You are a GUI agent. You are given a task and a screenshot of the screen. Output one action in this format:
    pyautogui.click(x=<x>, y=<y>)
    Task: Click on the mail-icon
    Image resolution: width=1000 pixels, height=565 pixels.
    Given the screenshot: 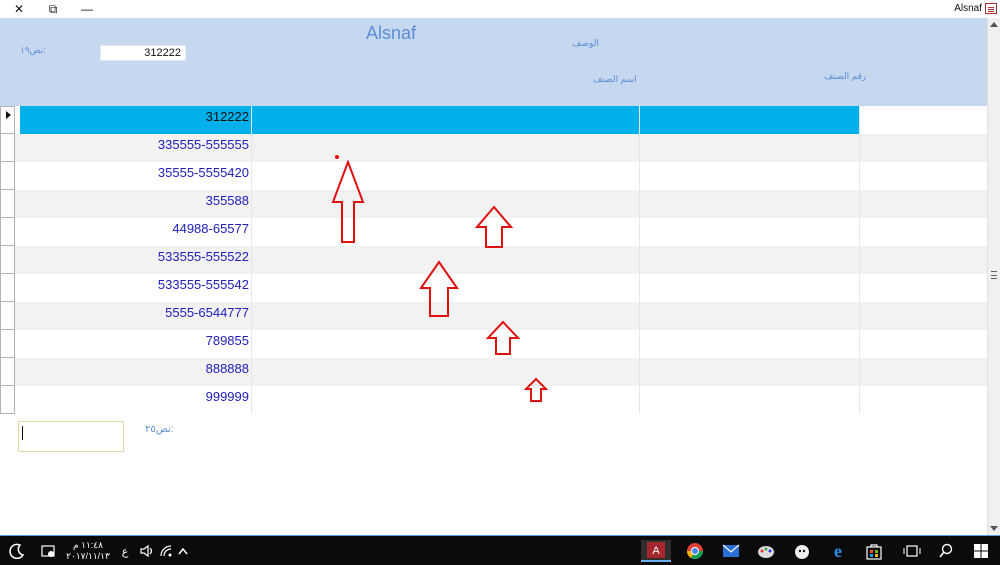 What is the action you would take?
    pyautogui.click(x=731, y=551)
    